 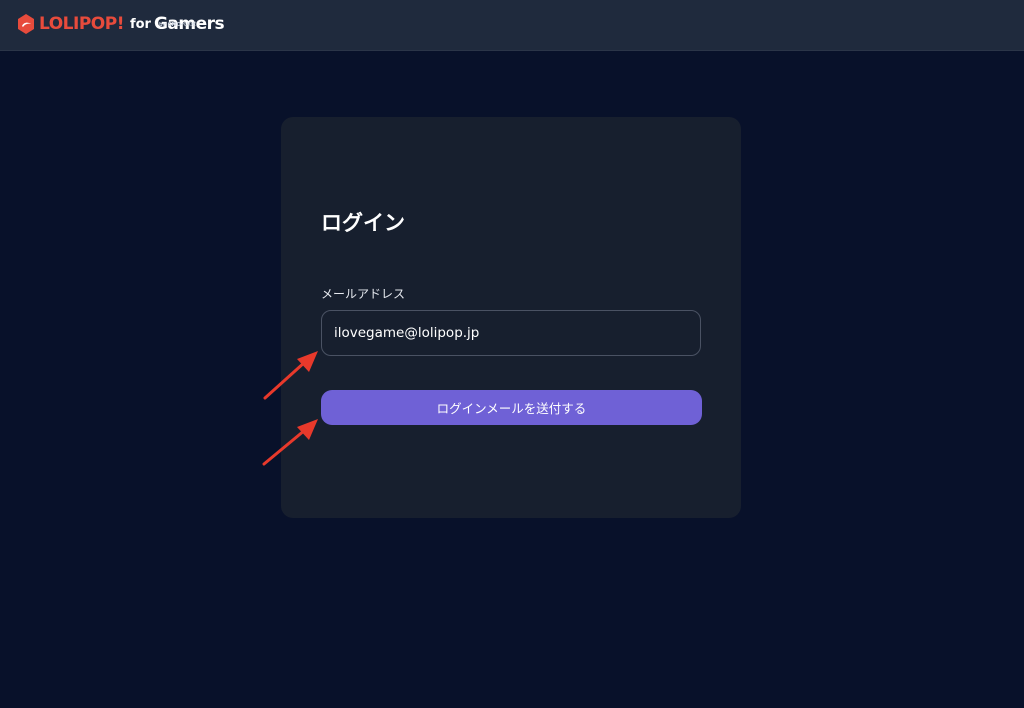 What do you see at coordinates (26, 24) in the screenshot?
I see `lolipop-logo-icon` at bounding box center [26, 24].